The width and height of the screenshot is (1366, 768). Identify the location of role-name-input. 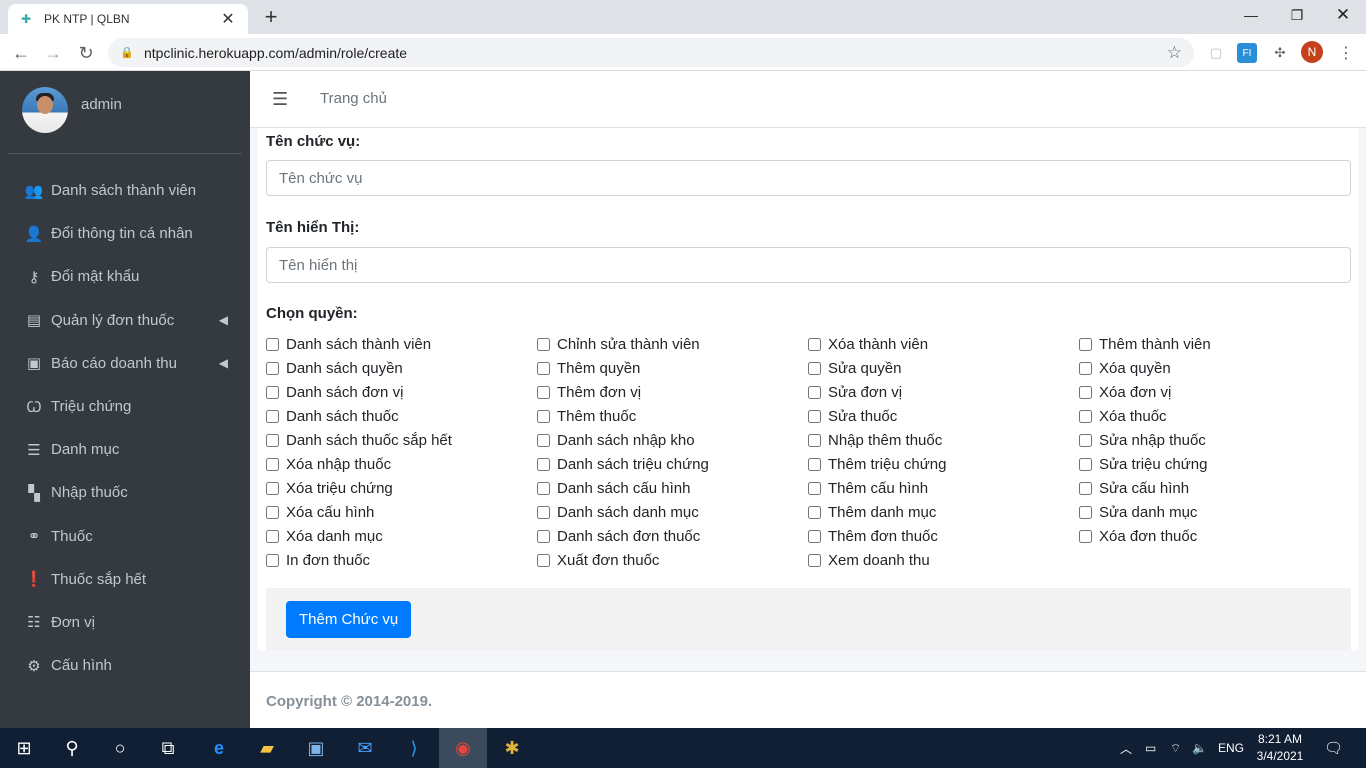
(808, 178).